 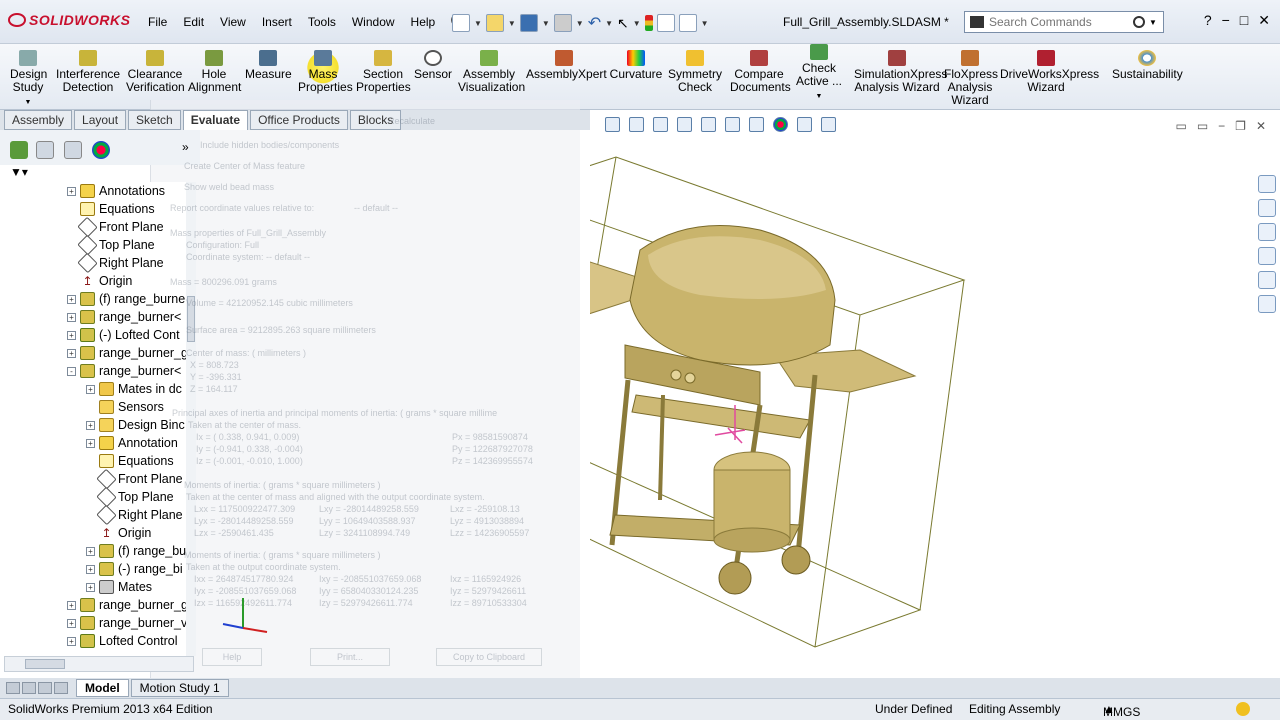 I want to click on solidworks-logo: SOLIDWORKS, so click(x=69, y=20).